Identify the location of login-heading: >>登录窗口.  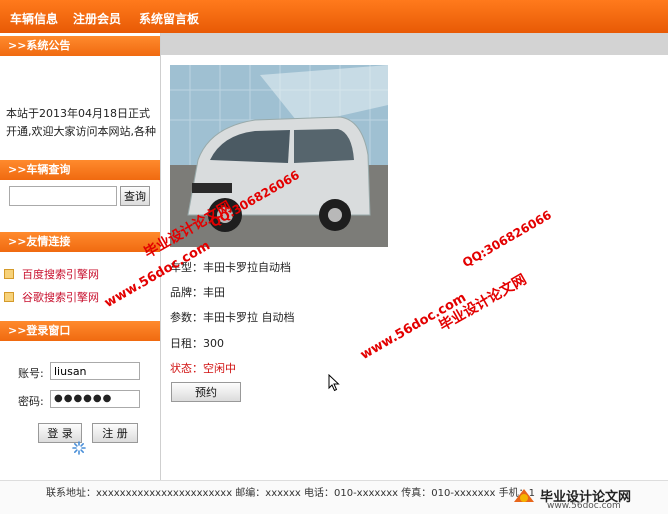
(80, 331).